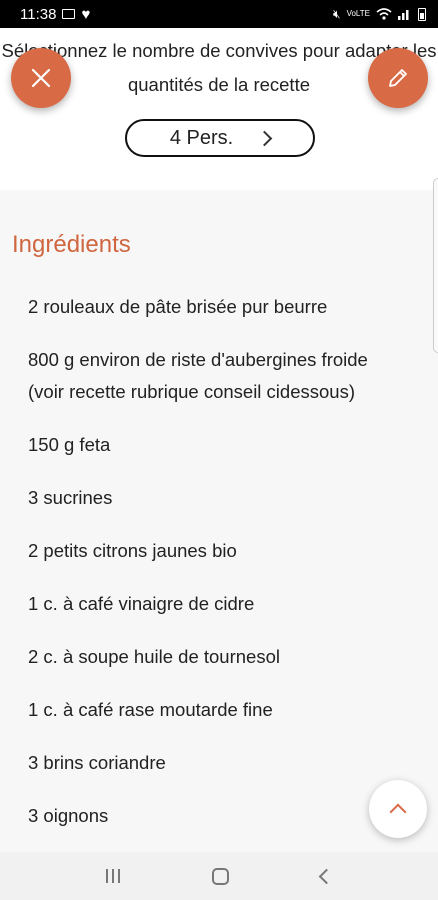 The width and height of the screenshot is (438, 900). I want to click on ingredient-item: 1 c. à café vinaigre de cidre, so click(141, 603).